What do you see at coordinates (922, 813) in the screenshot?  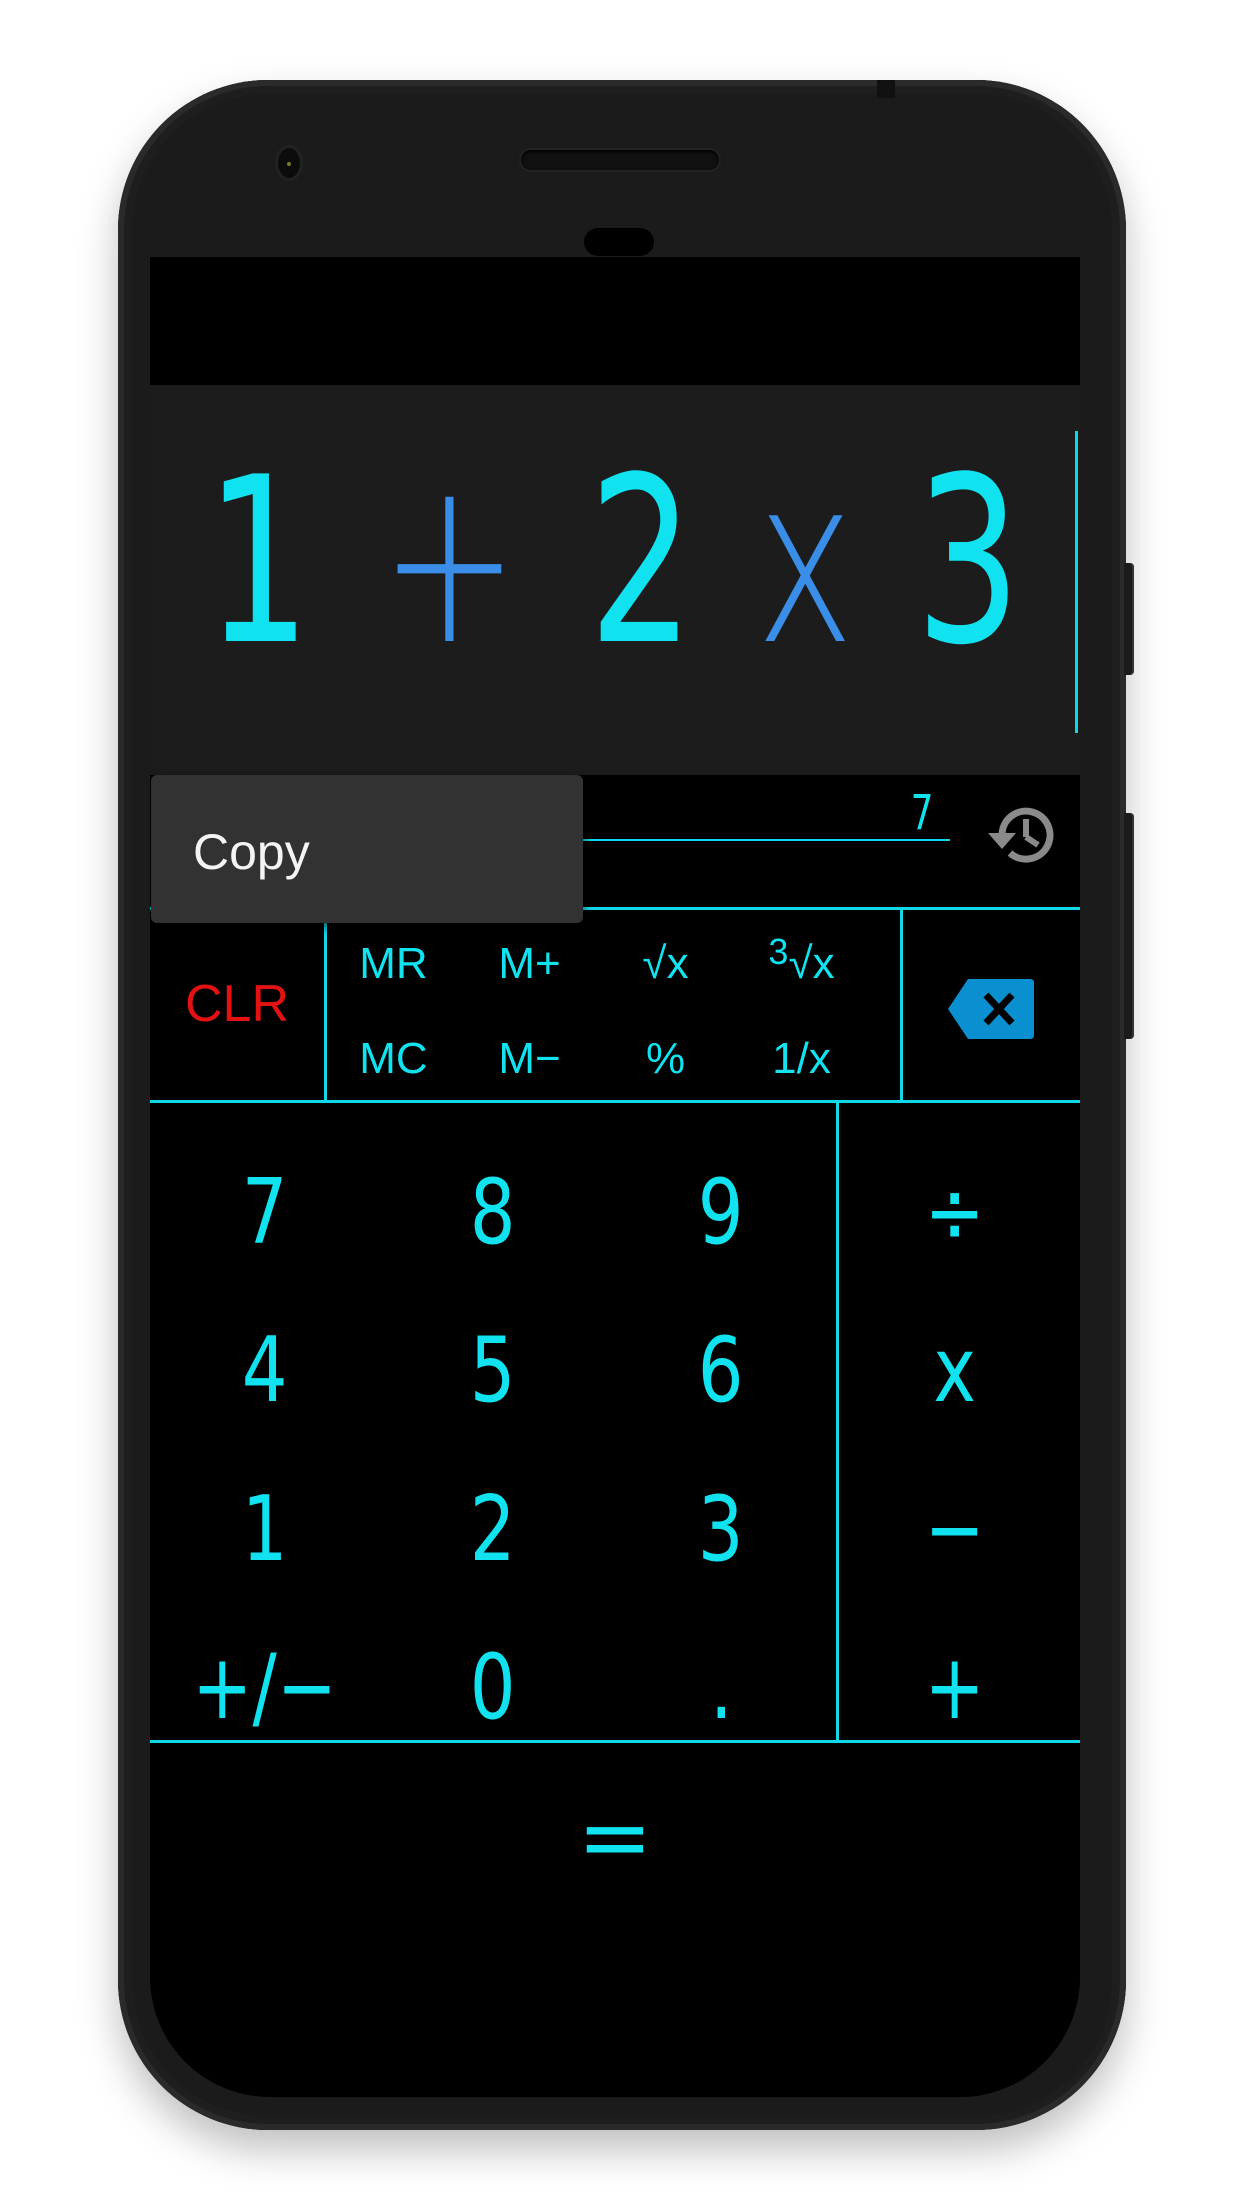 I see `result-preview: 7` at bounding box center [922, 813].